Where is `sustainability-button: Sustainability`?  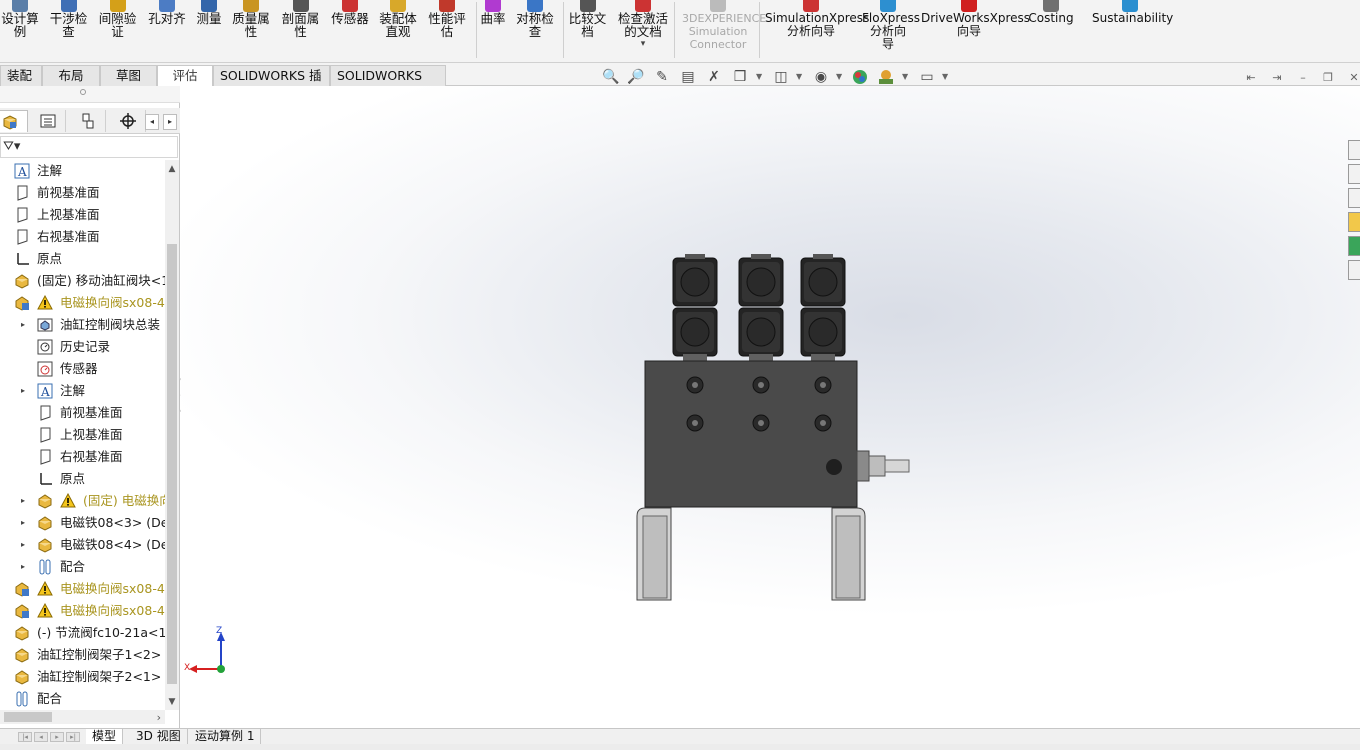 sustainability-button: Sustainability is located at coordinates (1132, 31).